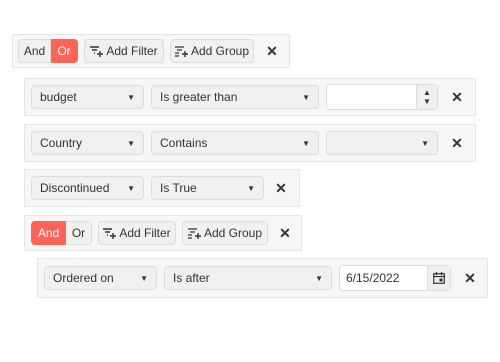  I want to click on date-input: 6/15/2022, so click(395, 278).